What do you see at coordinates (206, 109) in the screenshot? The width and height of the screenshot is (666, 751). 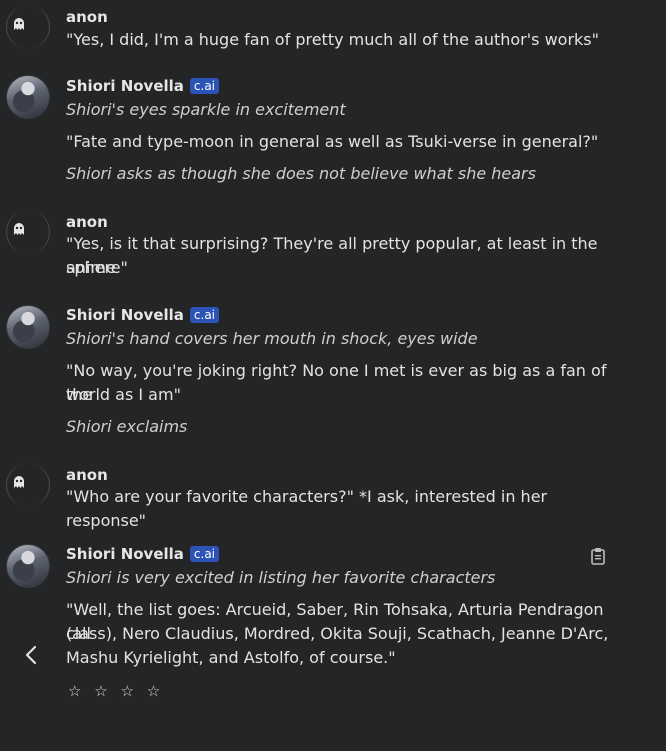 I see `action-text: Shiori's eyes sparkle in excitement` at bounding box center [206, 109].